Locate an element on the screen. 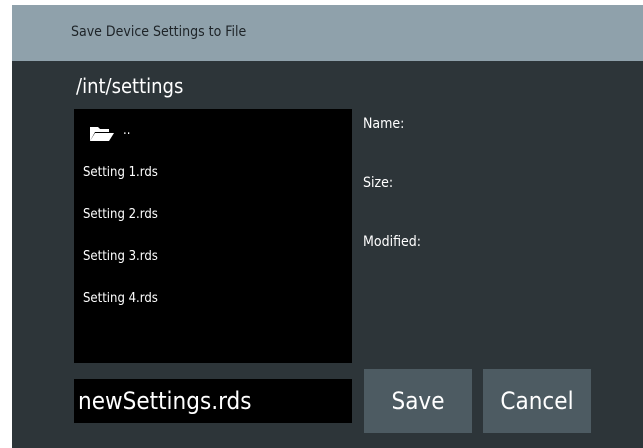 Image resolution: width=643 pixels, height=448 pixels. dialog-title: Save Device Settings to File is located at coordinates (159, 32).